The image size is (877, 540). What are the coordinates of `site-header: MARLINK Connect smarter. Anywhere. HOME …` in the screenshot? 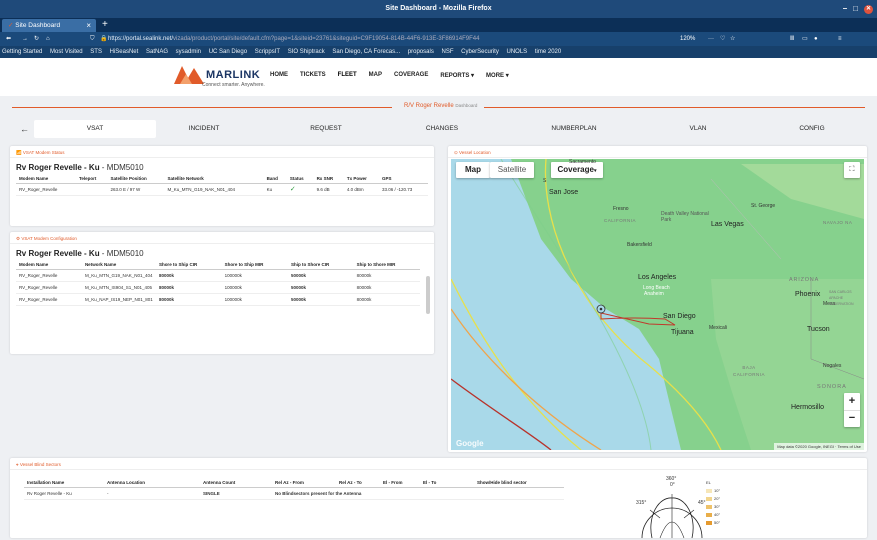 It's located at (438, 77).